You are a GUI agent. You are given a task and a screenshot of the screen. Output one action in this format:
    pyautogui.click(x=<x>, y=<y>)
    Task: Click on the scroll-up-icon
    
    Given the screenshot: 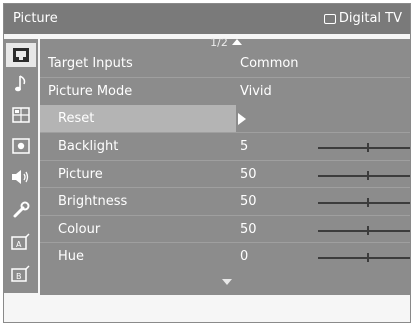 What is the action you would take?
    pyautogui.click(x=236, y=42)
    